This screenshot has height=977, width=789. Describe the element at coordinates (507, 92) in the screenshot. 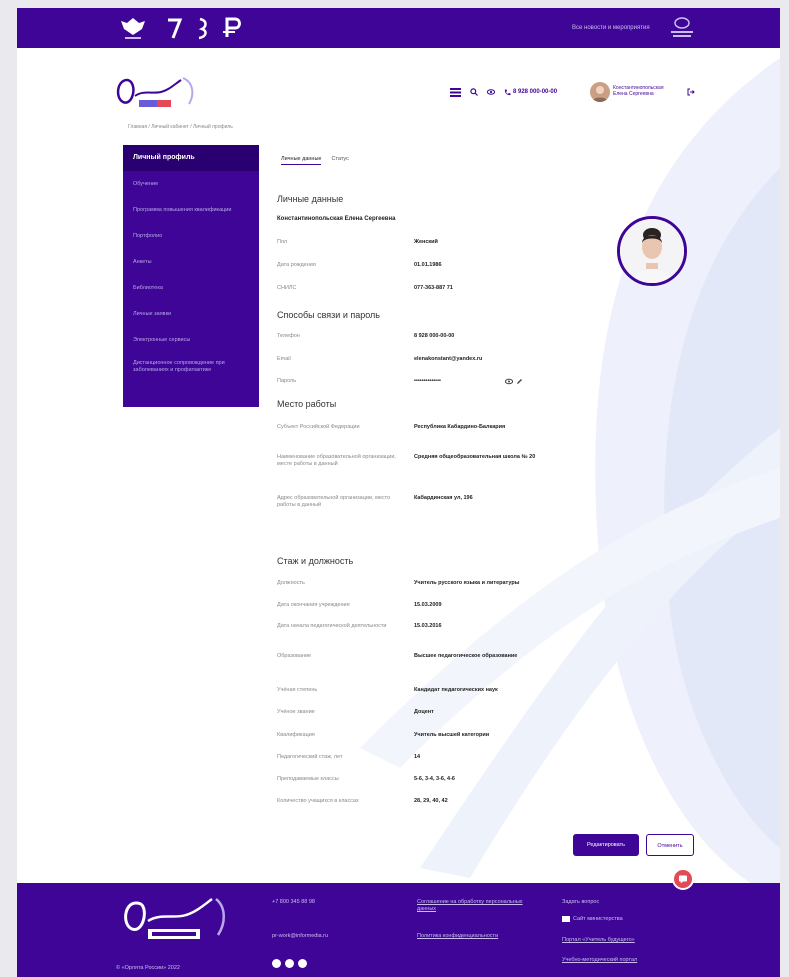

I see `phone-icon` at that location.